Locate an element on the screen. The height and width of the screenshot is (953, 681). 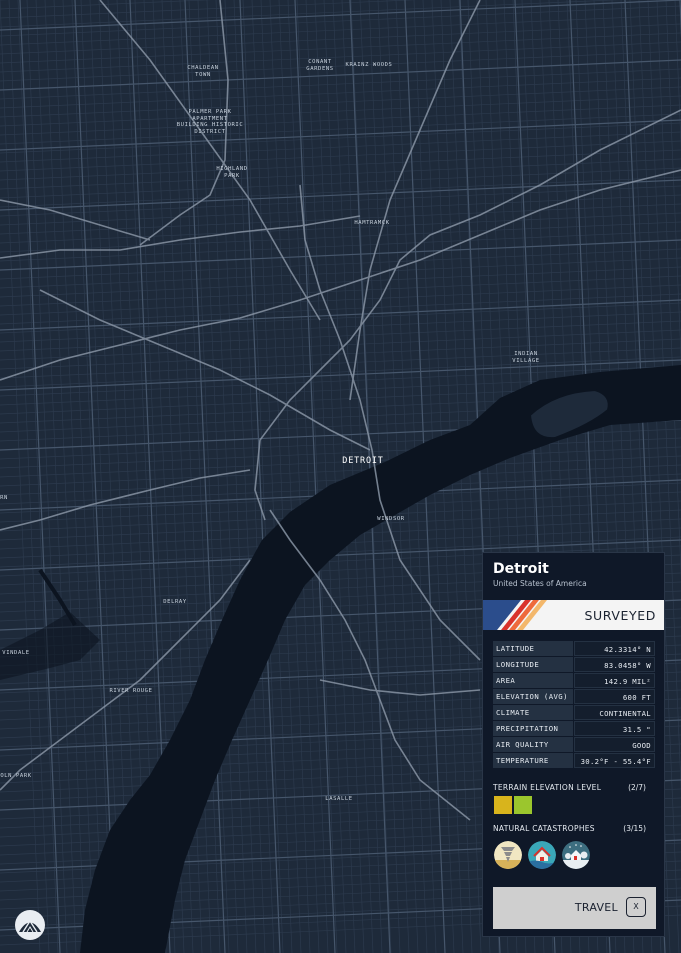
stat-value: 83.0458° W is located at coordinates (614, 664).